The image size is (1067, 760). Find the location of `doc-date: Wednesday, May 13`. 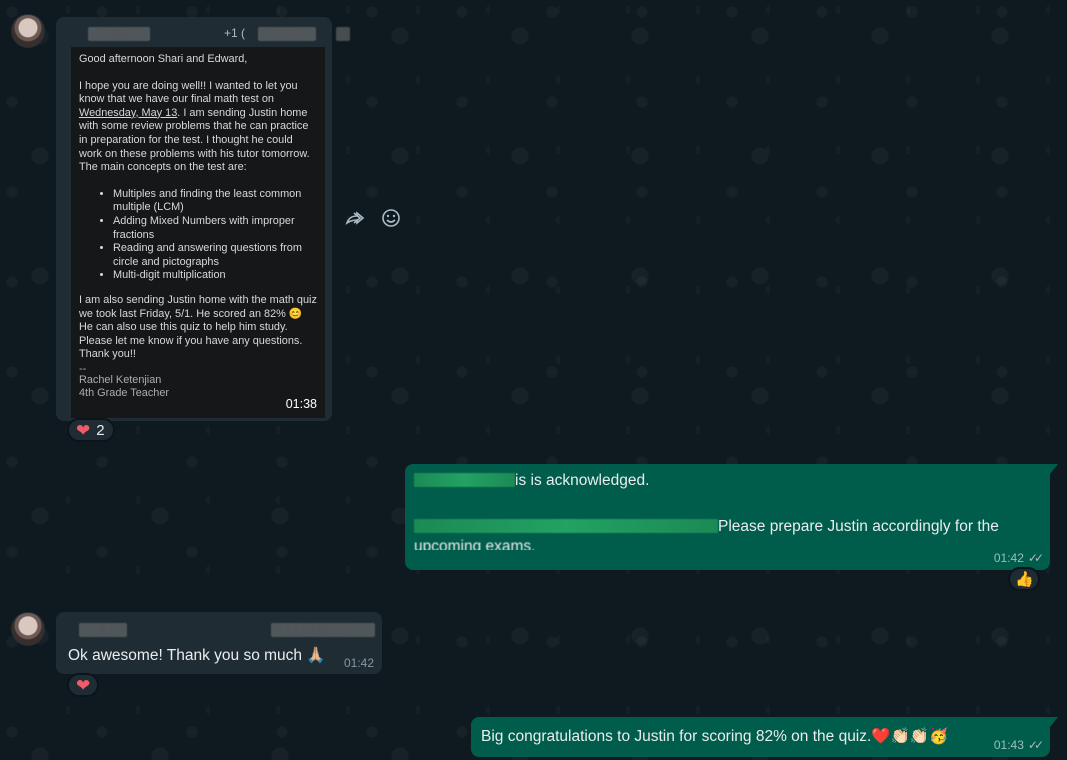

doc-date: Wednesday, May 13 is located at coordinates (128, 112).